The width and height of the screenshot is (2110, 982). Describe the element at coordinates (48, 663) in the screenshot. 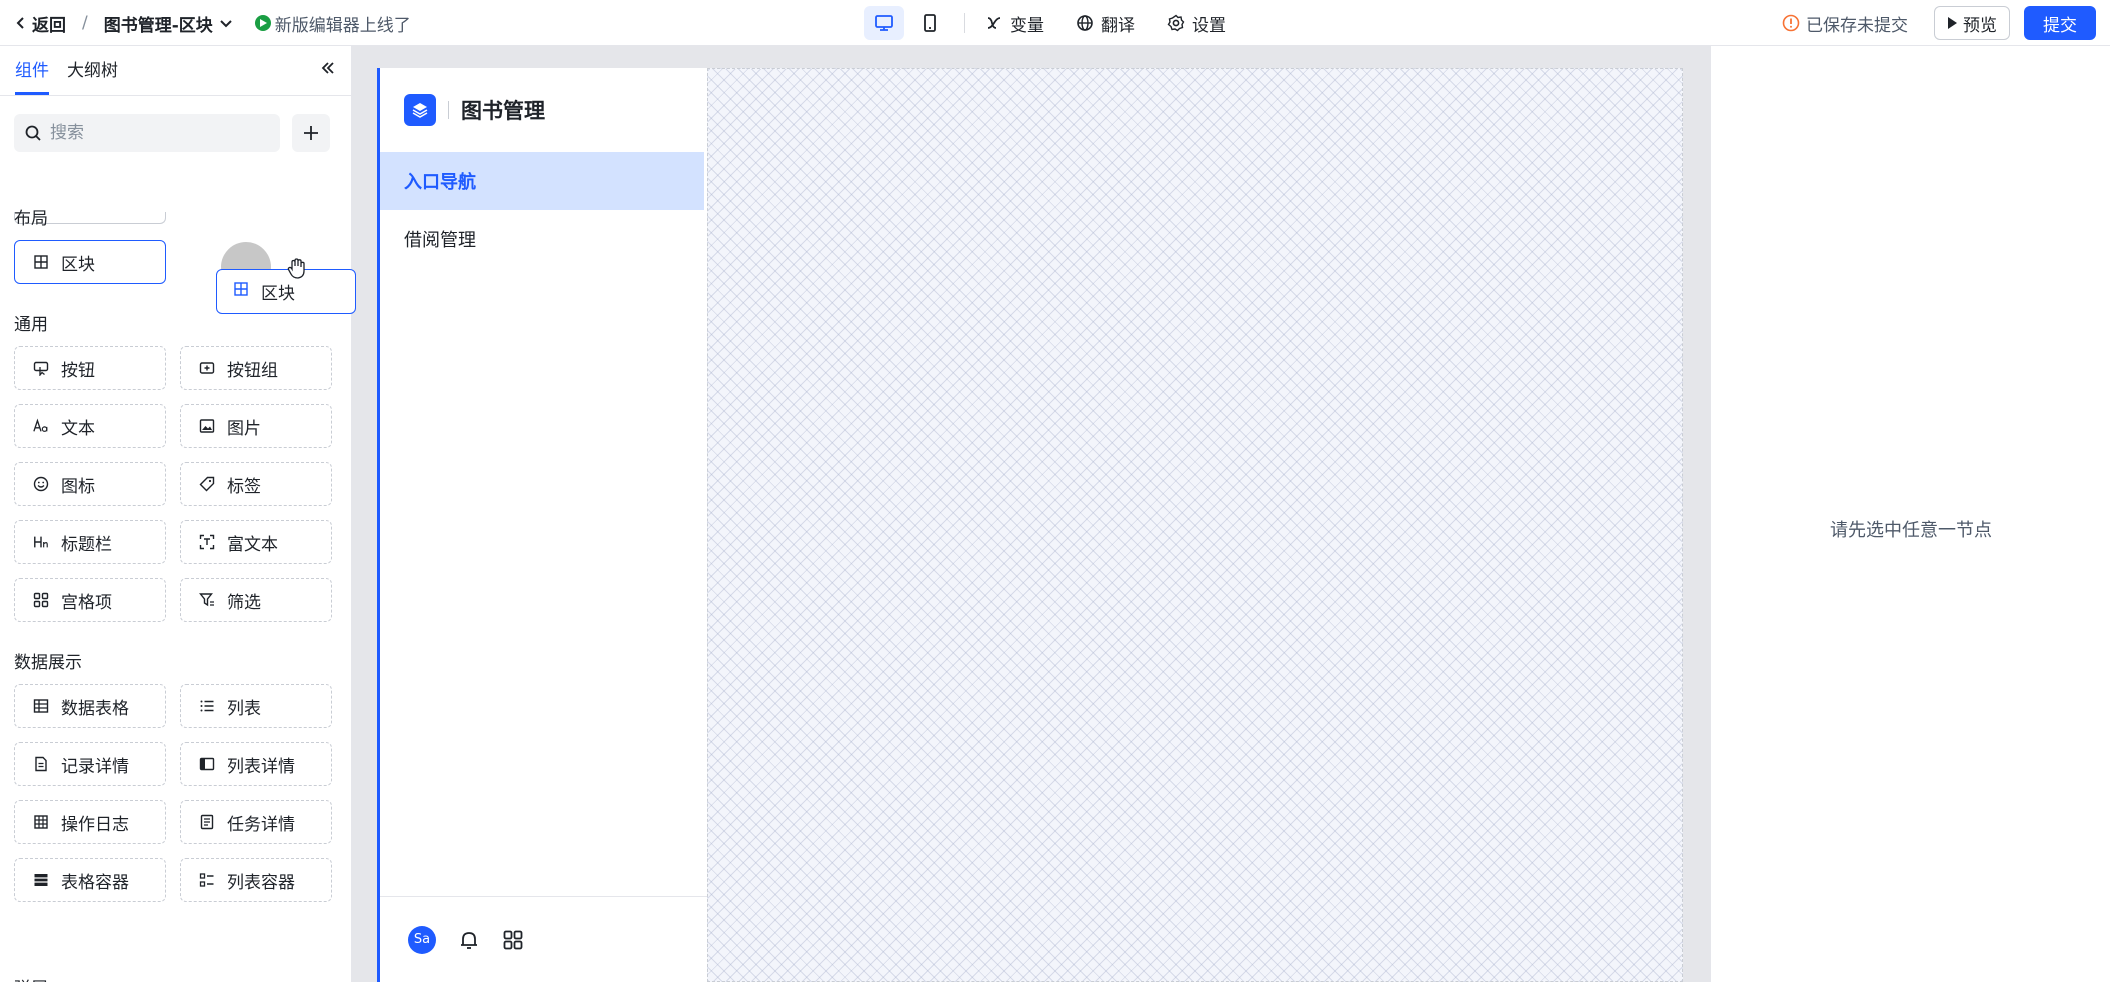

I see `section-title-data-display: 数据展示` at that location.